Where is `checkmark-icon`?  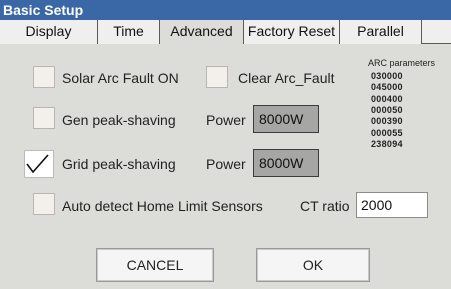 checkmark-icon is located at coordinates (37, 164).